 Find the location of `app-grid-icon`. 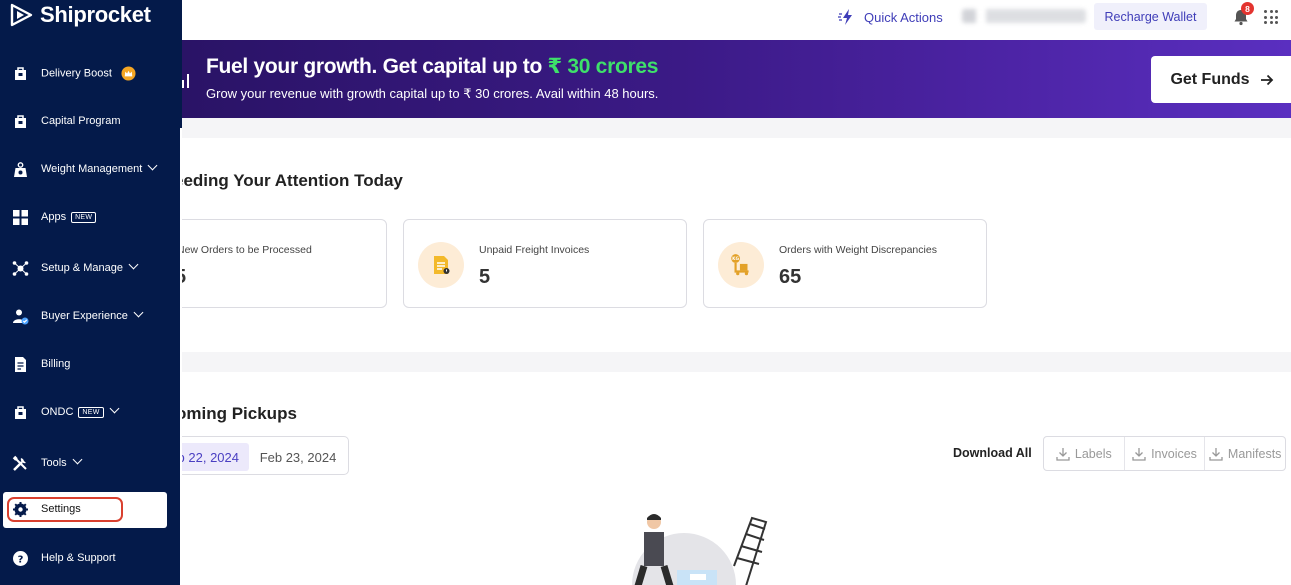

app-grid-icon is located at coordinates (1271, 17).